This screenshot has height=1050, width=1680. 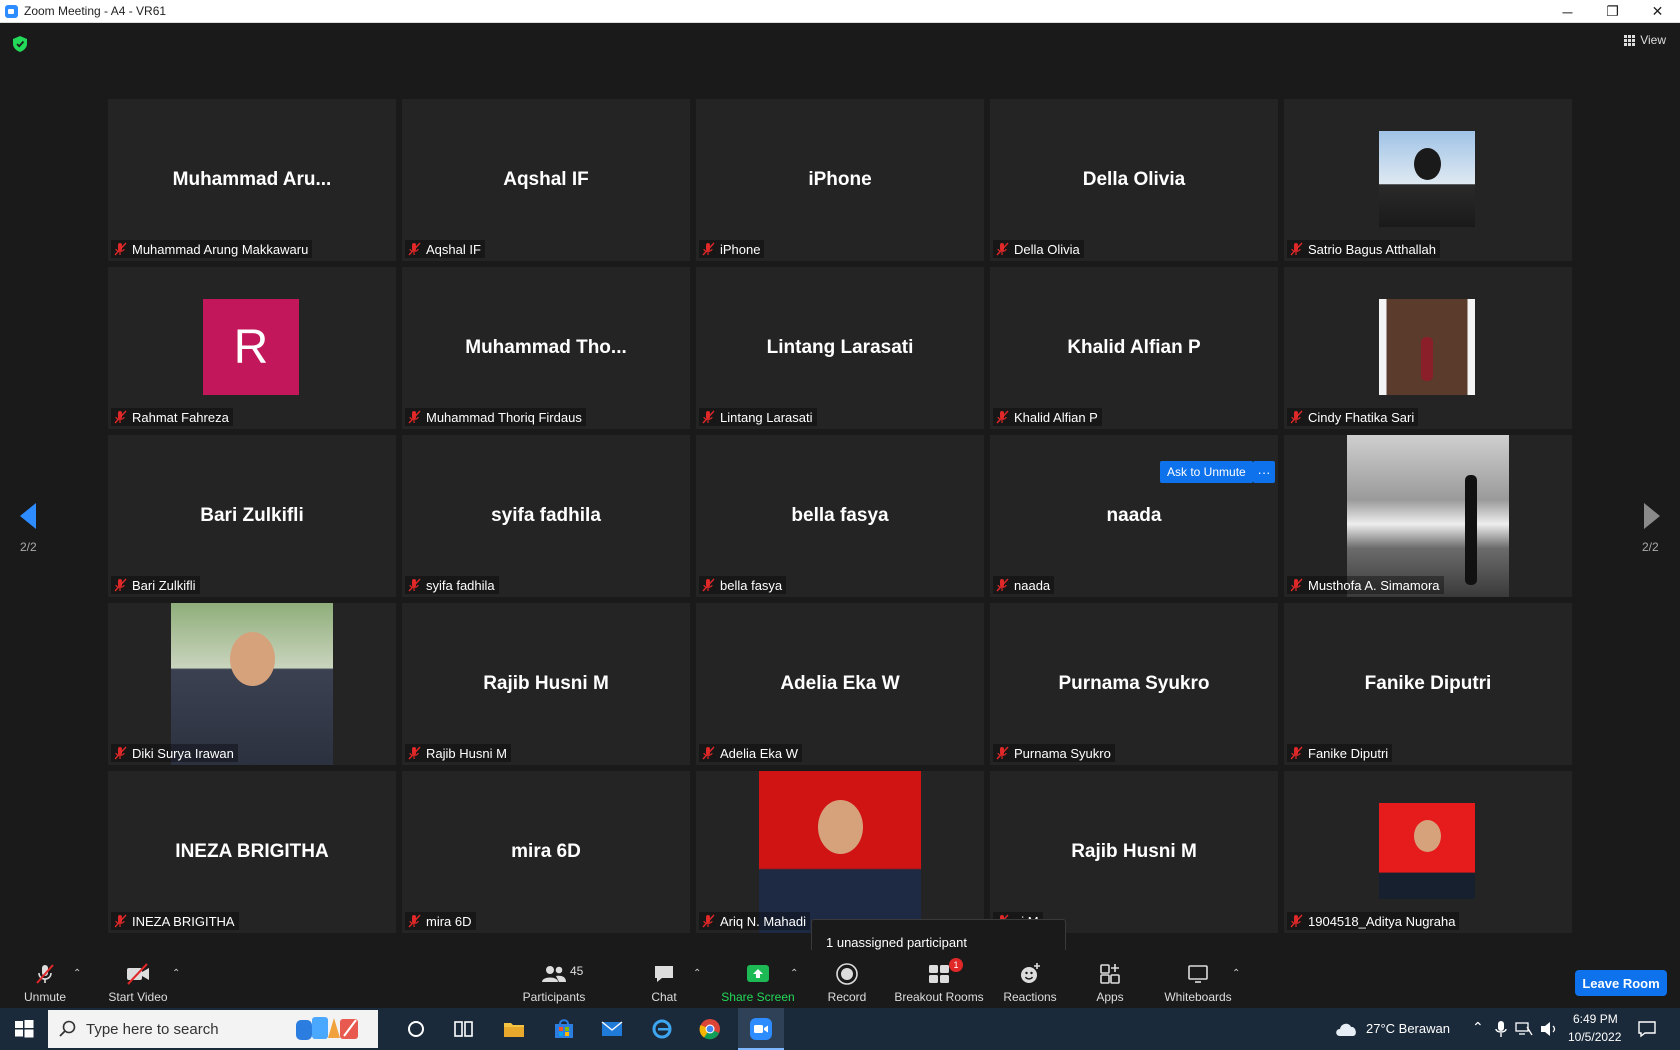 What do you see at coordinates (45, 979) in the screenshot?
I see `unmute-button: Unmute` at bounding box center [45, 979].